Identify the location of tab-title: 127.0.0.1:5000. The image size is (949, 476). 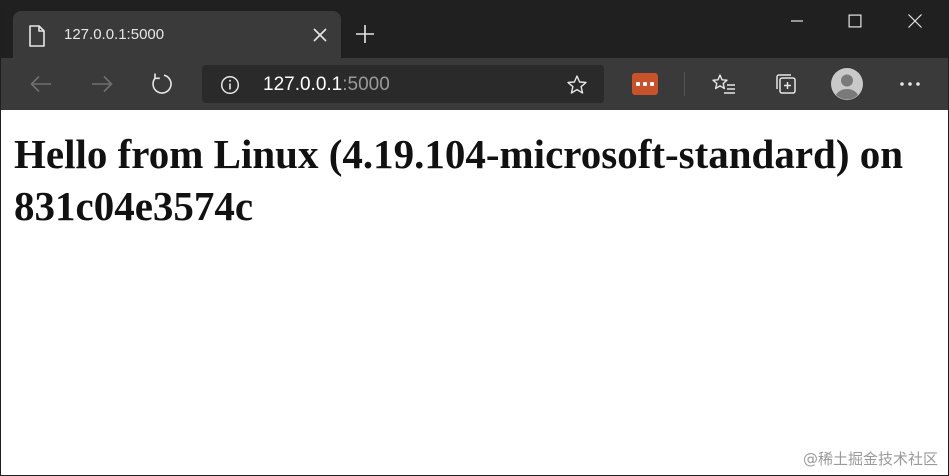
(114, 34).